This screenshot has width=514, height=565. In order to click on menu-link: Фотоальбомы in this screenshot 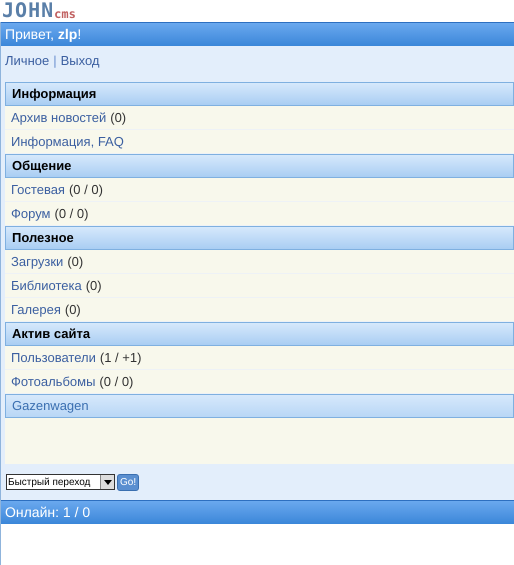, I will do `click(53, 382)`.